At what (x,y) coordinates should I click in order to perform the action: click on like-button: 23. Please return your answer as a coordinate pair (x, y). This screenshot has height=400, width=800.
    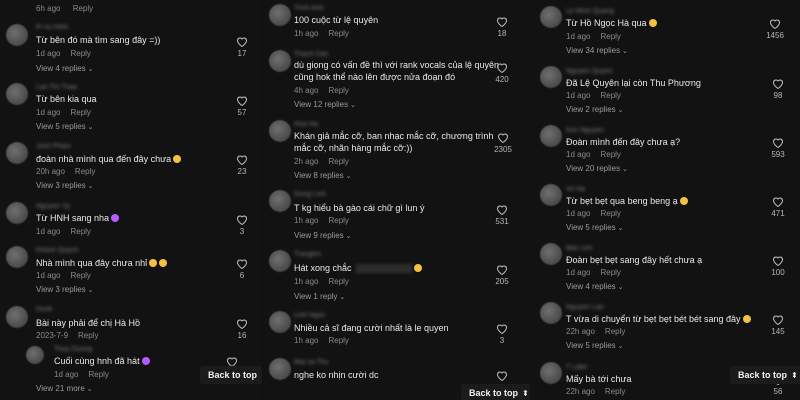
    Looking at the image, I should click on (242, 165).